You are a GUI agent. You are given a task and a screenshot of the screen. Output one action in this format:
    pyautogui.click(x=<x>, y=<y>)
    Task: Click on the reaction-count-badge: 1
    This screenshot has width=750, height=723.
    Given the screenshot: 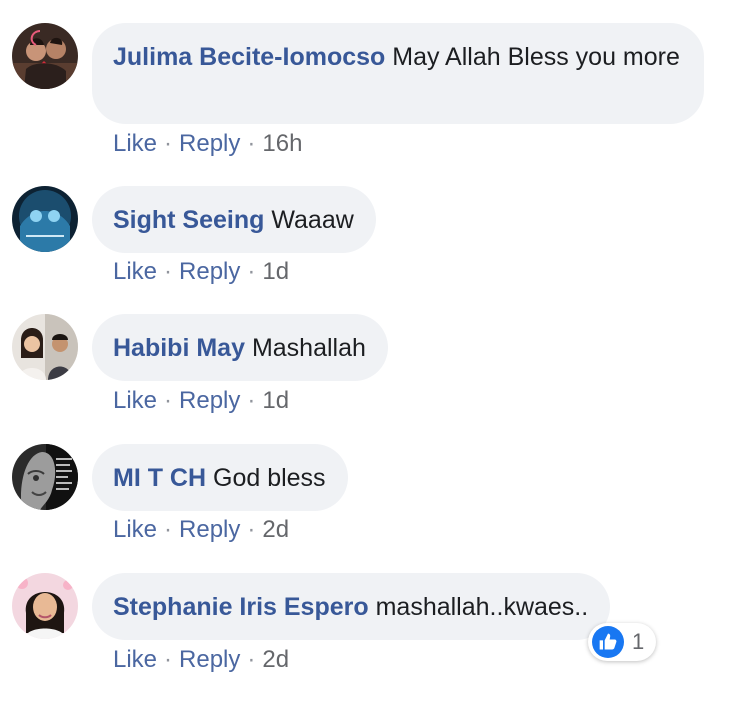 What is the action you would take?
    pyautogui.click(x=622, y=642)
    